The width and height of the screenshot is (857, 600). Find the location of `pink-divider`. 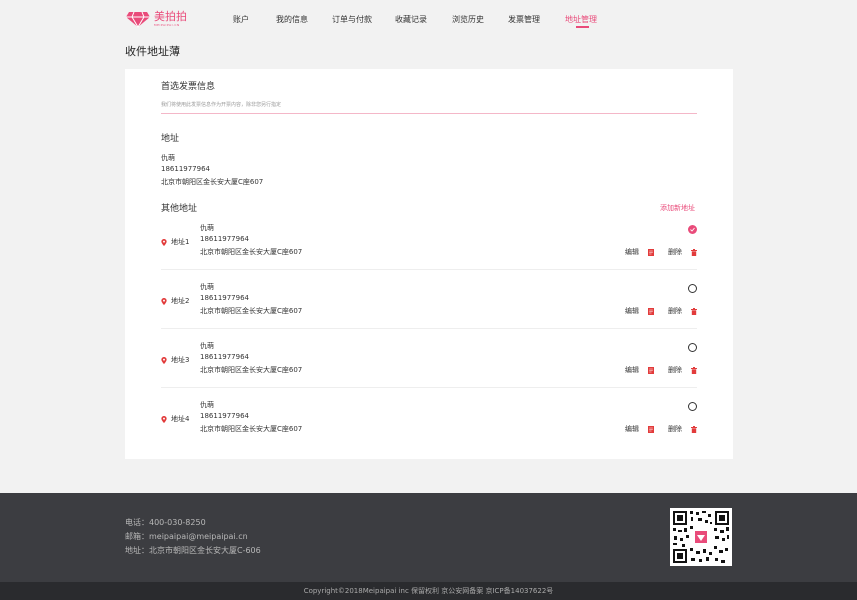

pink-divider is located at coordinates (429, 113).